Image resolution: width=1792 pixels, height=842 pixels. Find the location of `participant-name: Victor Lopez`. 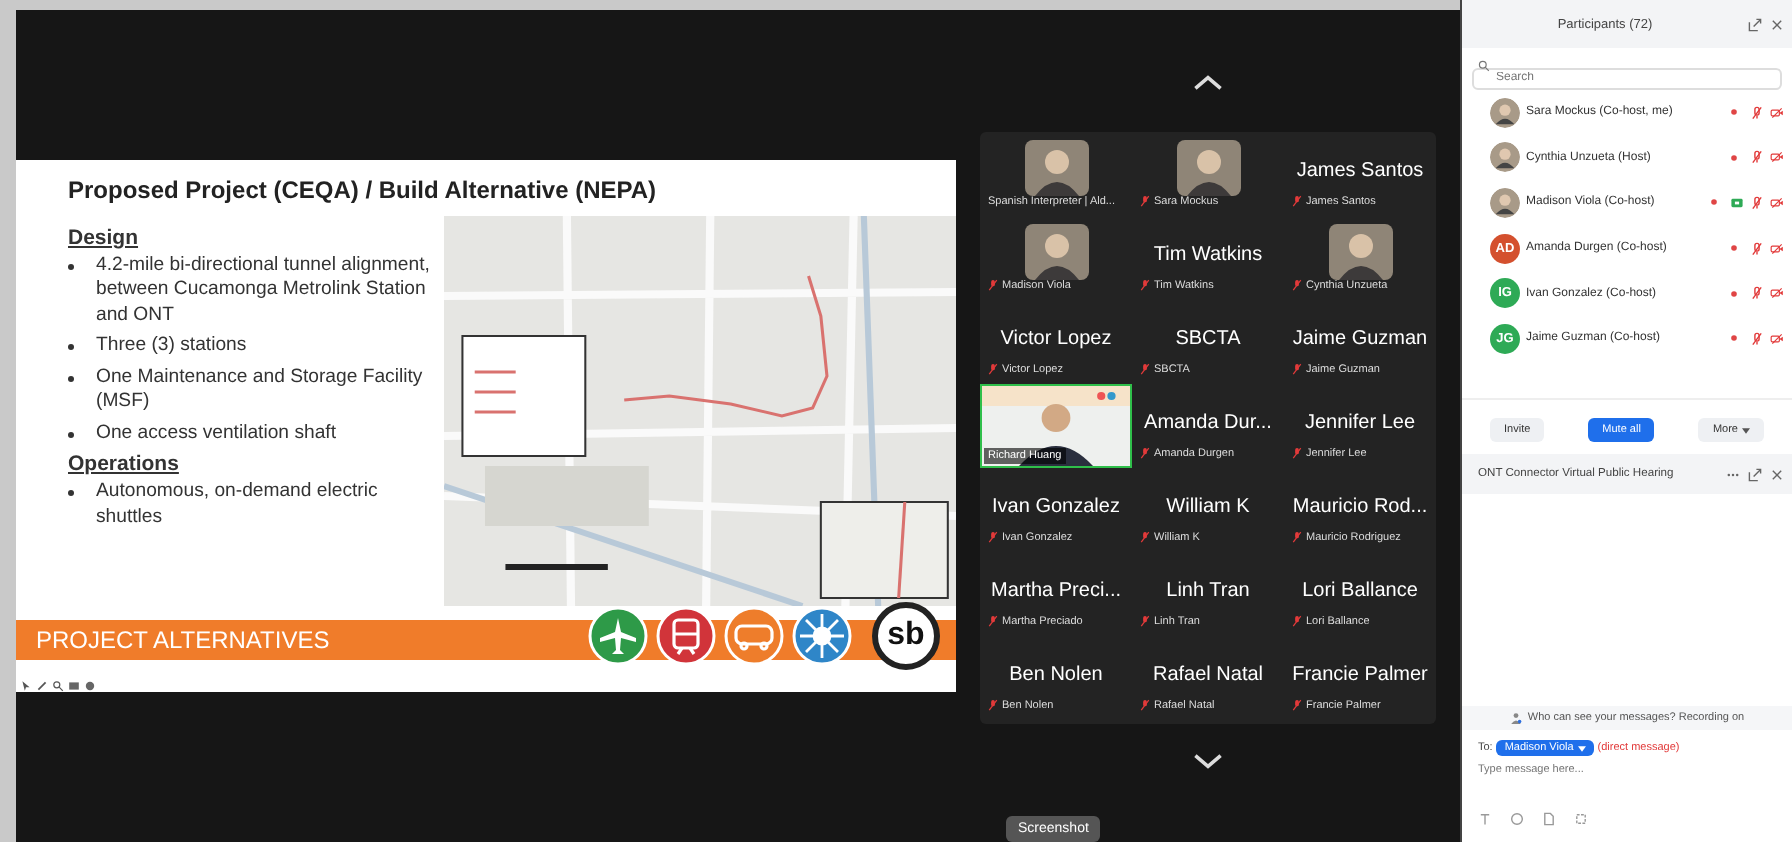

participant-name: Victor Lopez is located at coordinates (1056, 339).